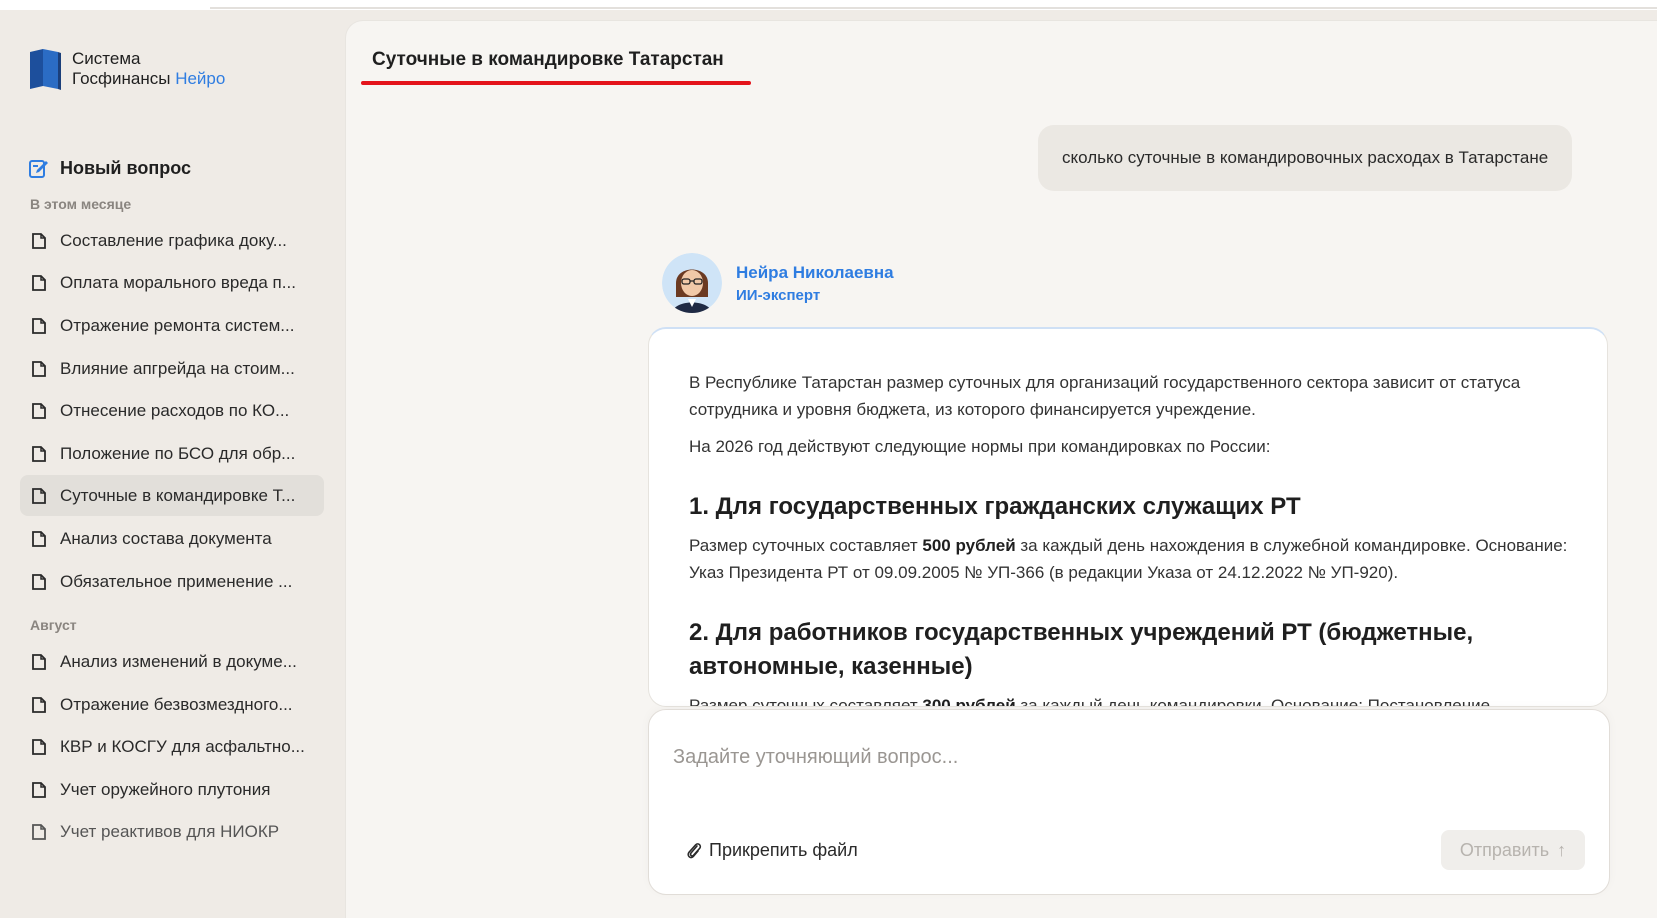  What do you see at coordinates (81, 204) in the screenshot?
I see `section-label-this-month: В этом месяце` at bounding box center [81, 204].